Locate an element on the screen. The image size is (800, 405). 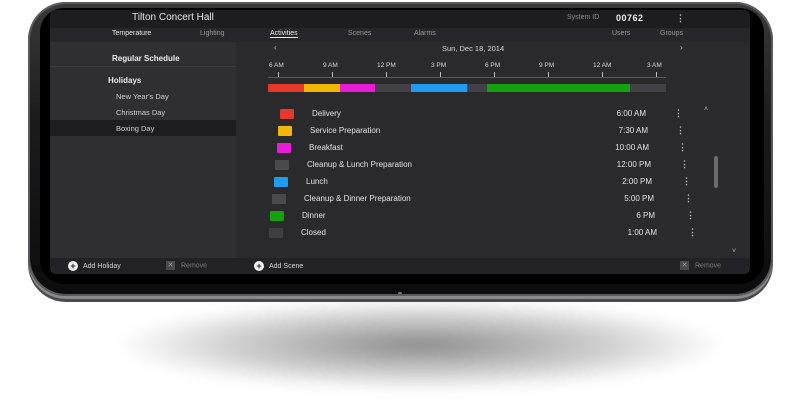
holiday-label: Christmas Day is located at coordinates (141, 112).